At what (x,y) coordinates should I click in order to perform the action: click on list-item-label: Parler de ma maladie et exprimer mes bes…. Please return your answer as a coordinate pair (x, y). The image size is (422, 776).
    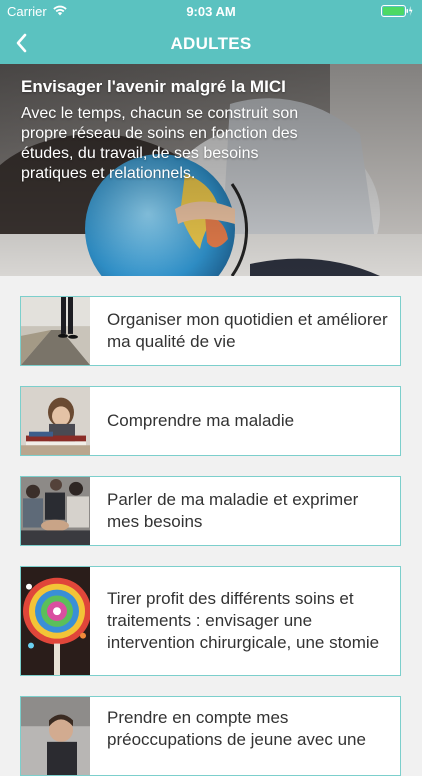
    Looking at the image, I should click on (233, 510).